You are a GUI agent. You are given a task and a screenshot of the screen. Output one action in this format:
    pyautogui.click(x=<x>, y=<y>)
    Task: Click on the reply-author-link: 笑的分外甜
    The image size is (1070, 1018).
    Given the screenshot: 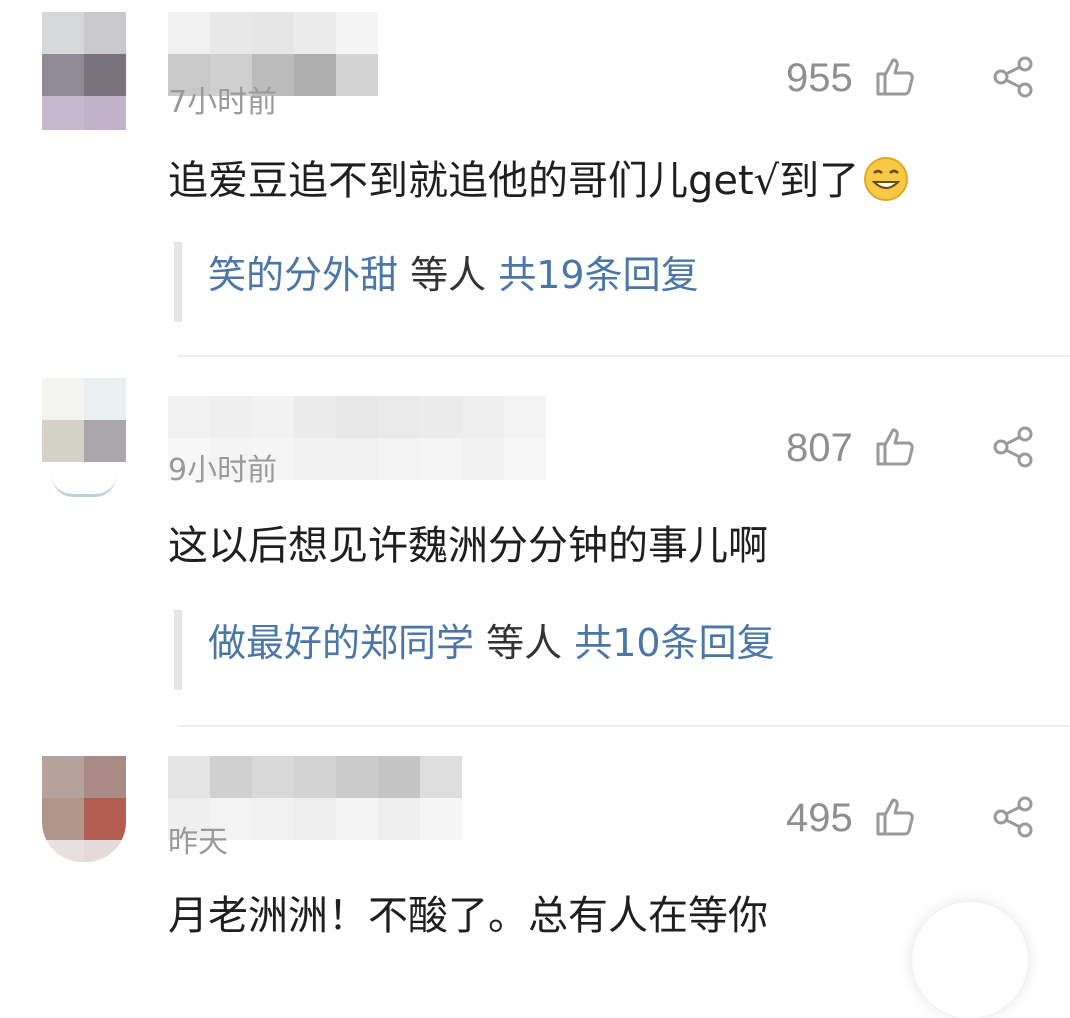 What is the action you would take?
    pyautogui.click(x=303, y=275)
    